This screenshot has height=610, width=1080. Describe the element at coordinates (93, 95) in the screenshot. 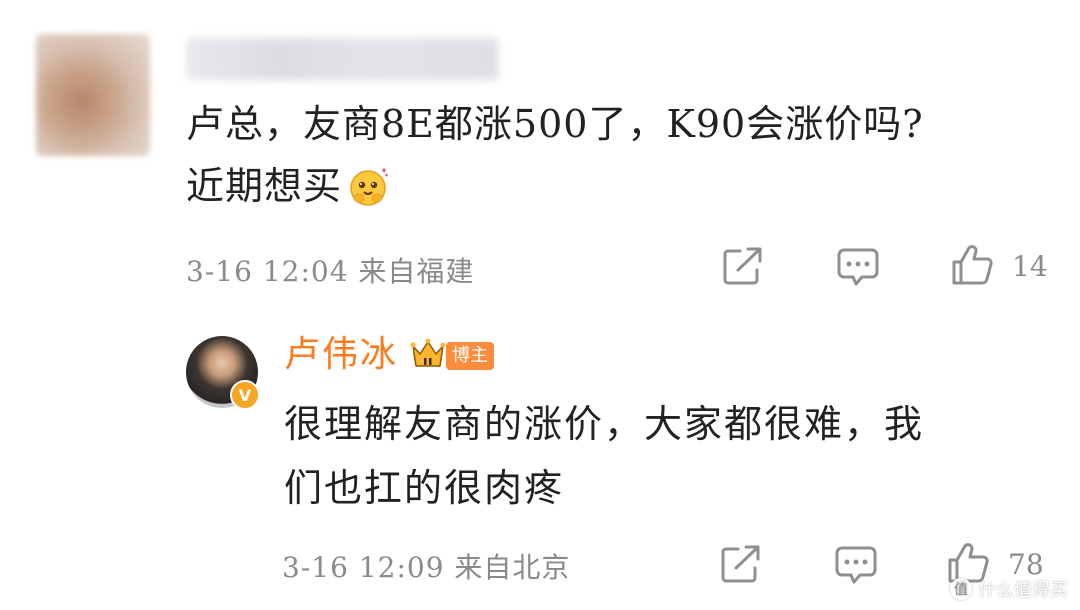

I see `commenter-avatar` at that location.